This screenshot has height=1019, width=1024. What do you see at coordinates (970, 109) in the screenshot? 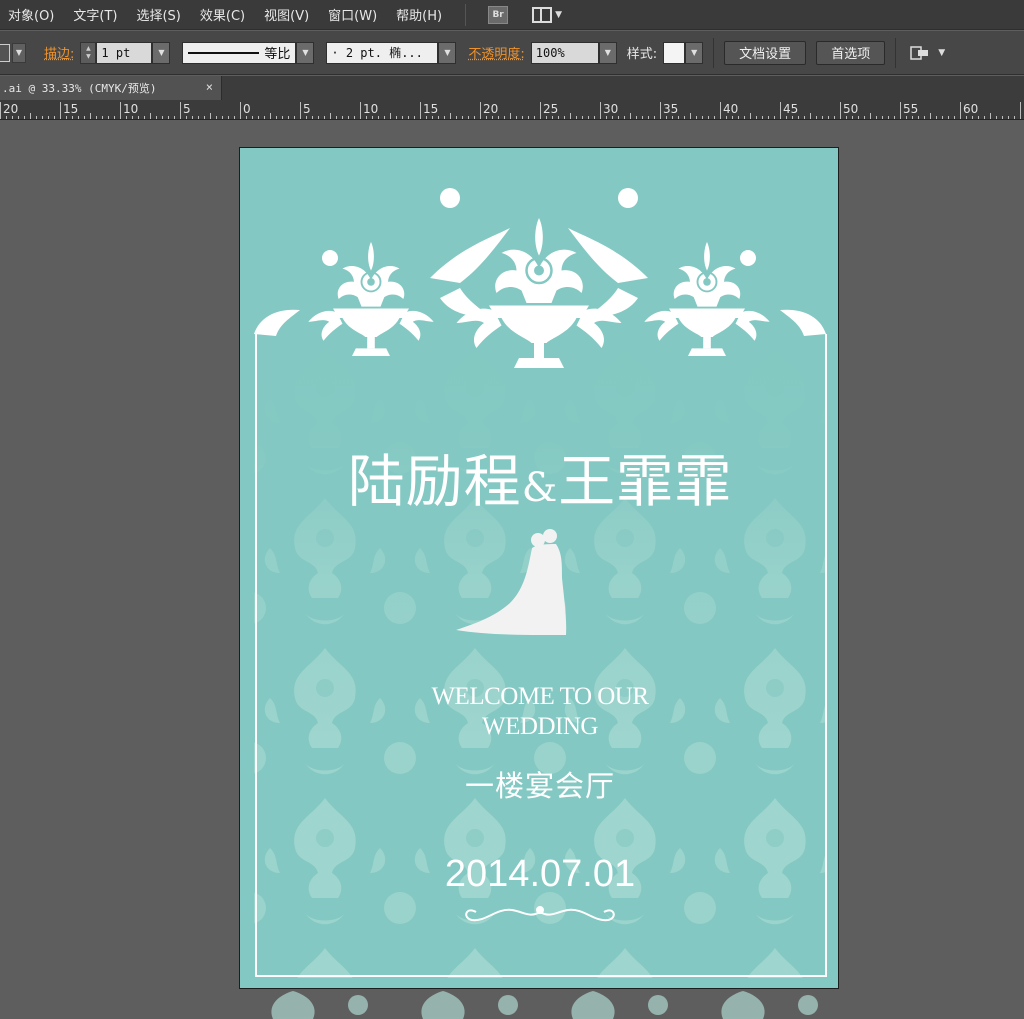
I see `ruler-label: 60` at bounding box center [970, 109].